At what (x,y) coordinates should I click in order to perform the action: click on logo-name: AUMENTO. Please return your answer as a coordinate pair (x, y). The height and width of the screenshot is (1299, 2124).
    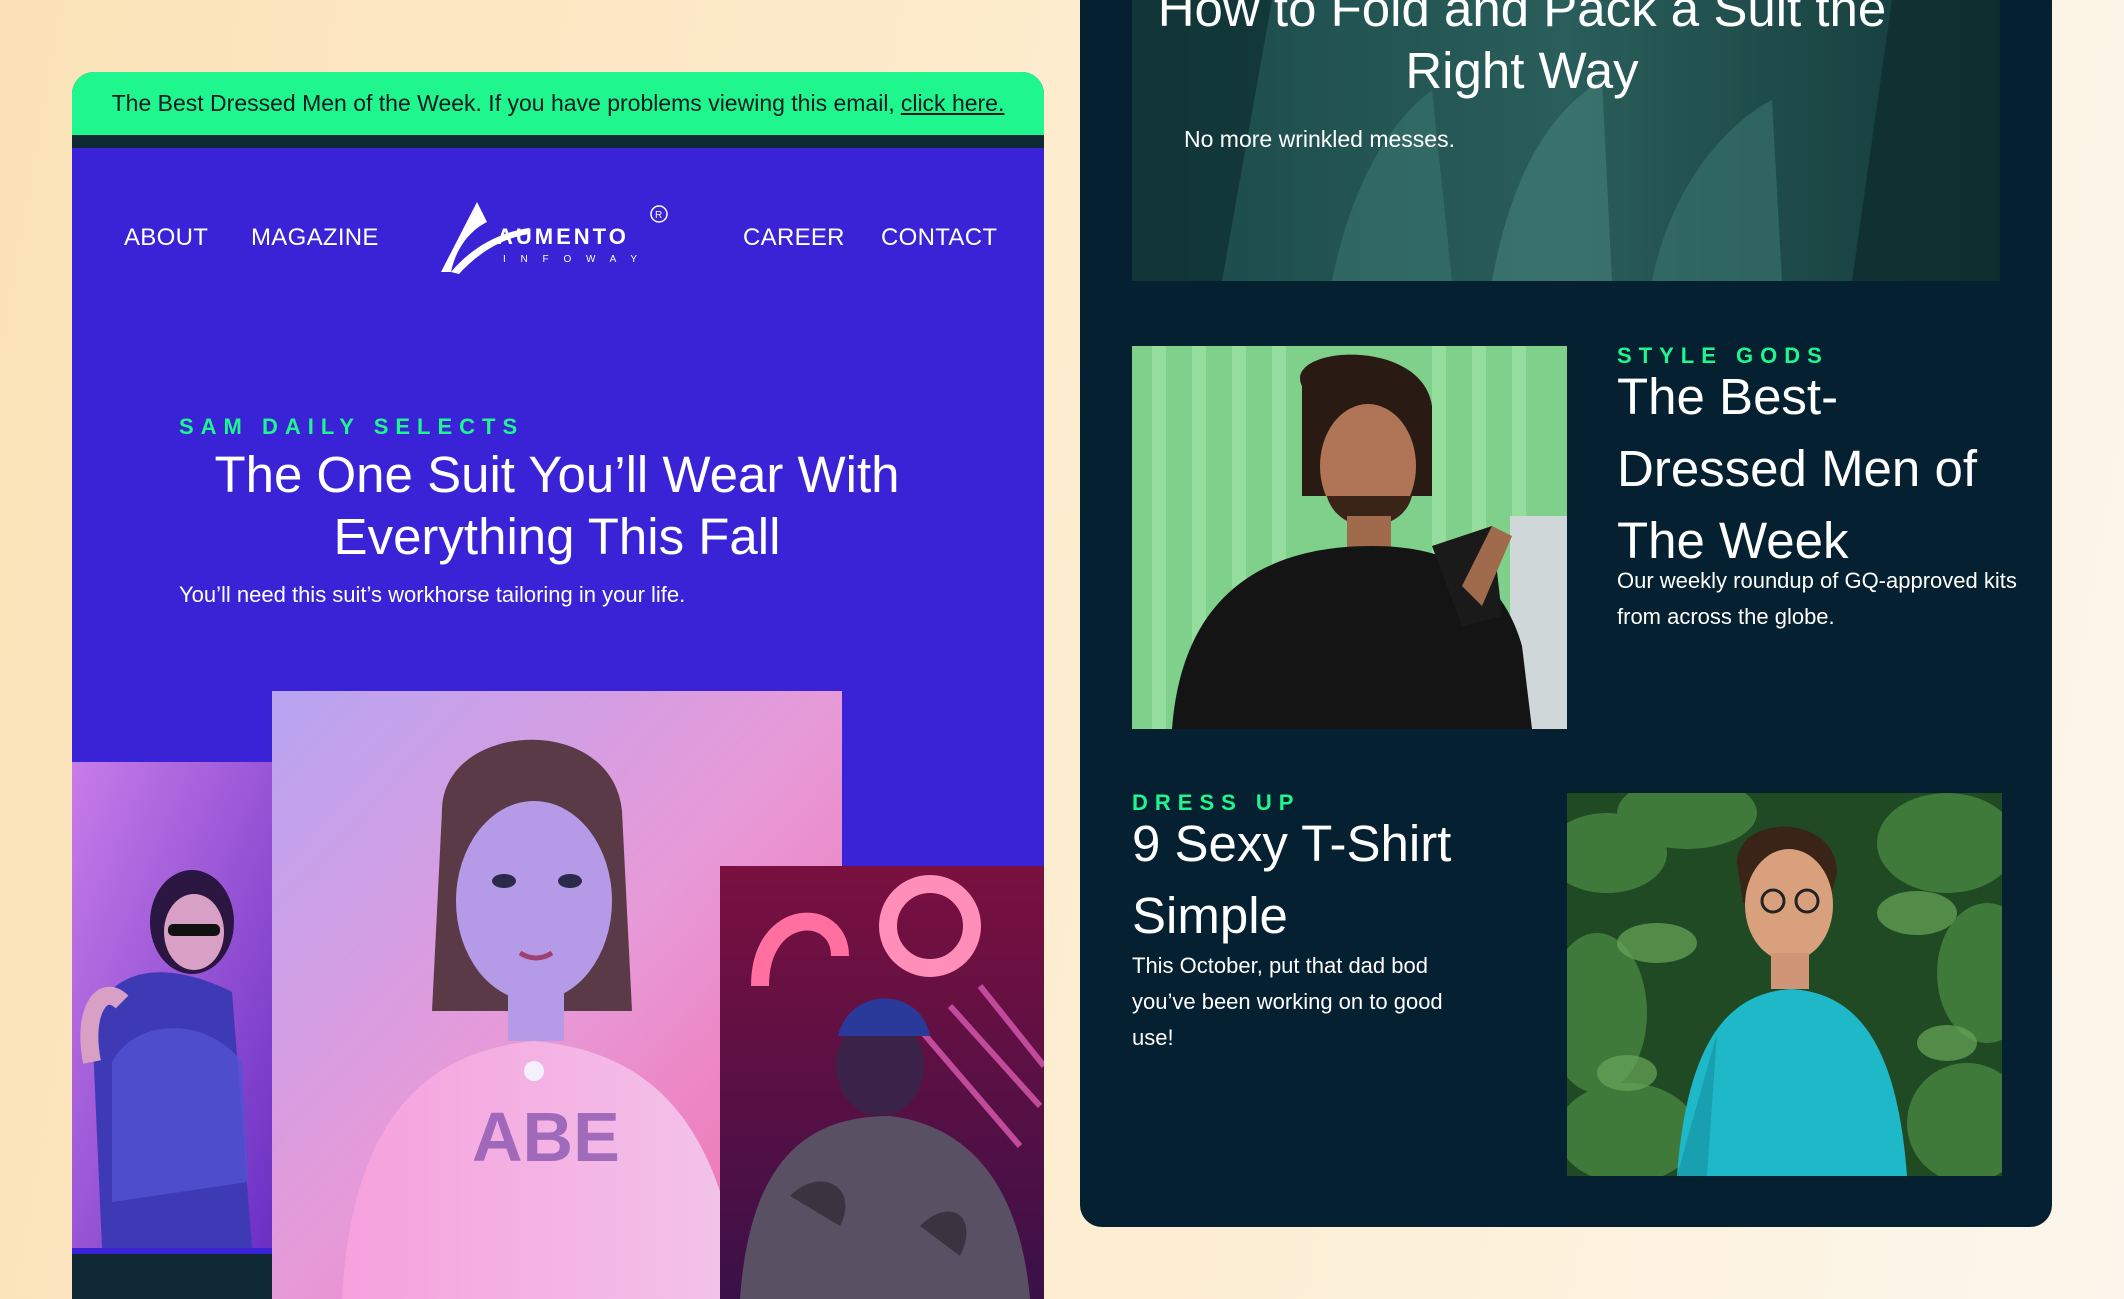
    Looking at the image, I should click on (563, 236).